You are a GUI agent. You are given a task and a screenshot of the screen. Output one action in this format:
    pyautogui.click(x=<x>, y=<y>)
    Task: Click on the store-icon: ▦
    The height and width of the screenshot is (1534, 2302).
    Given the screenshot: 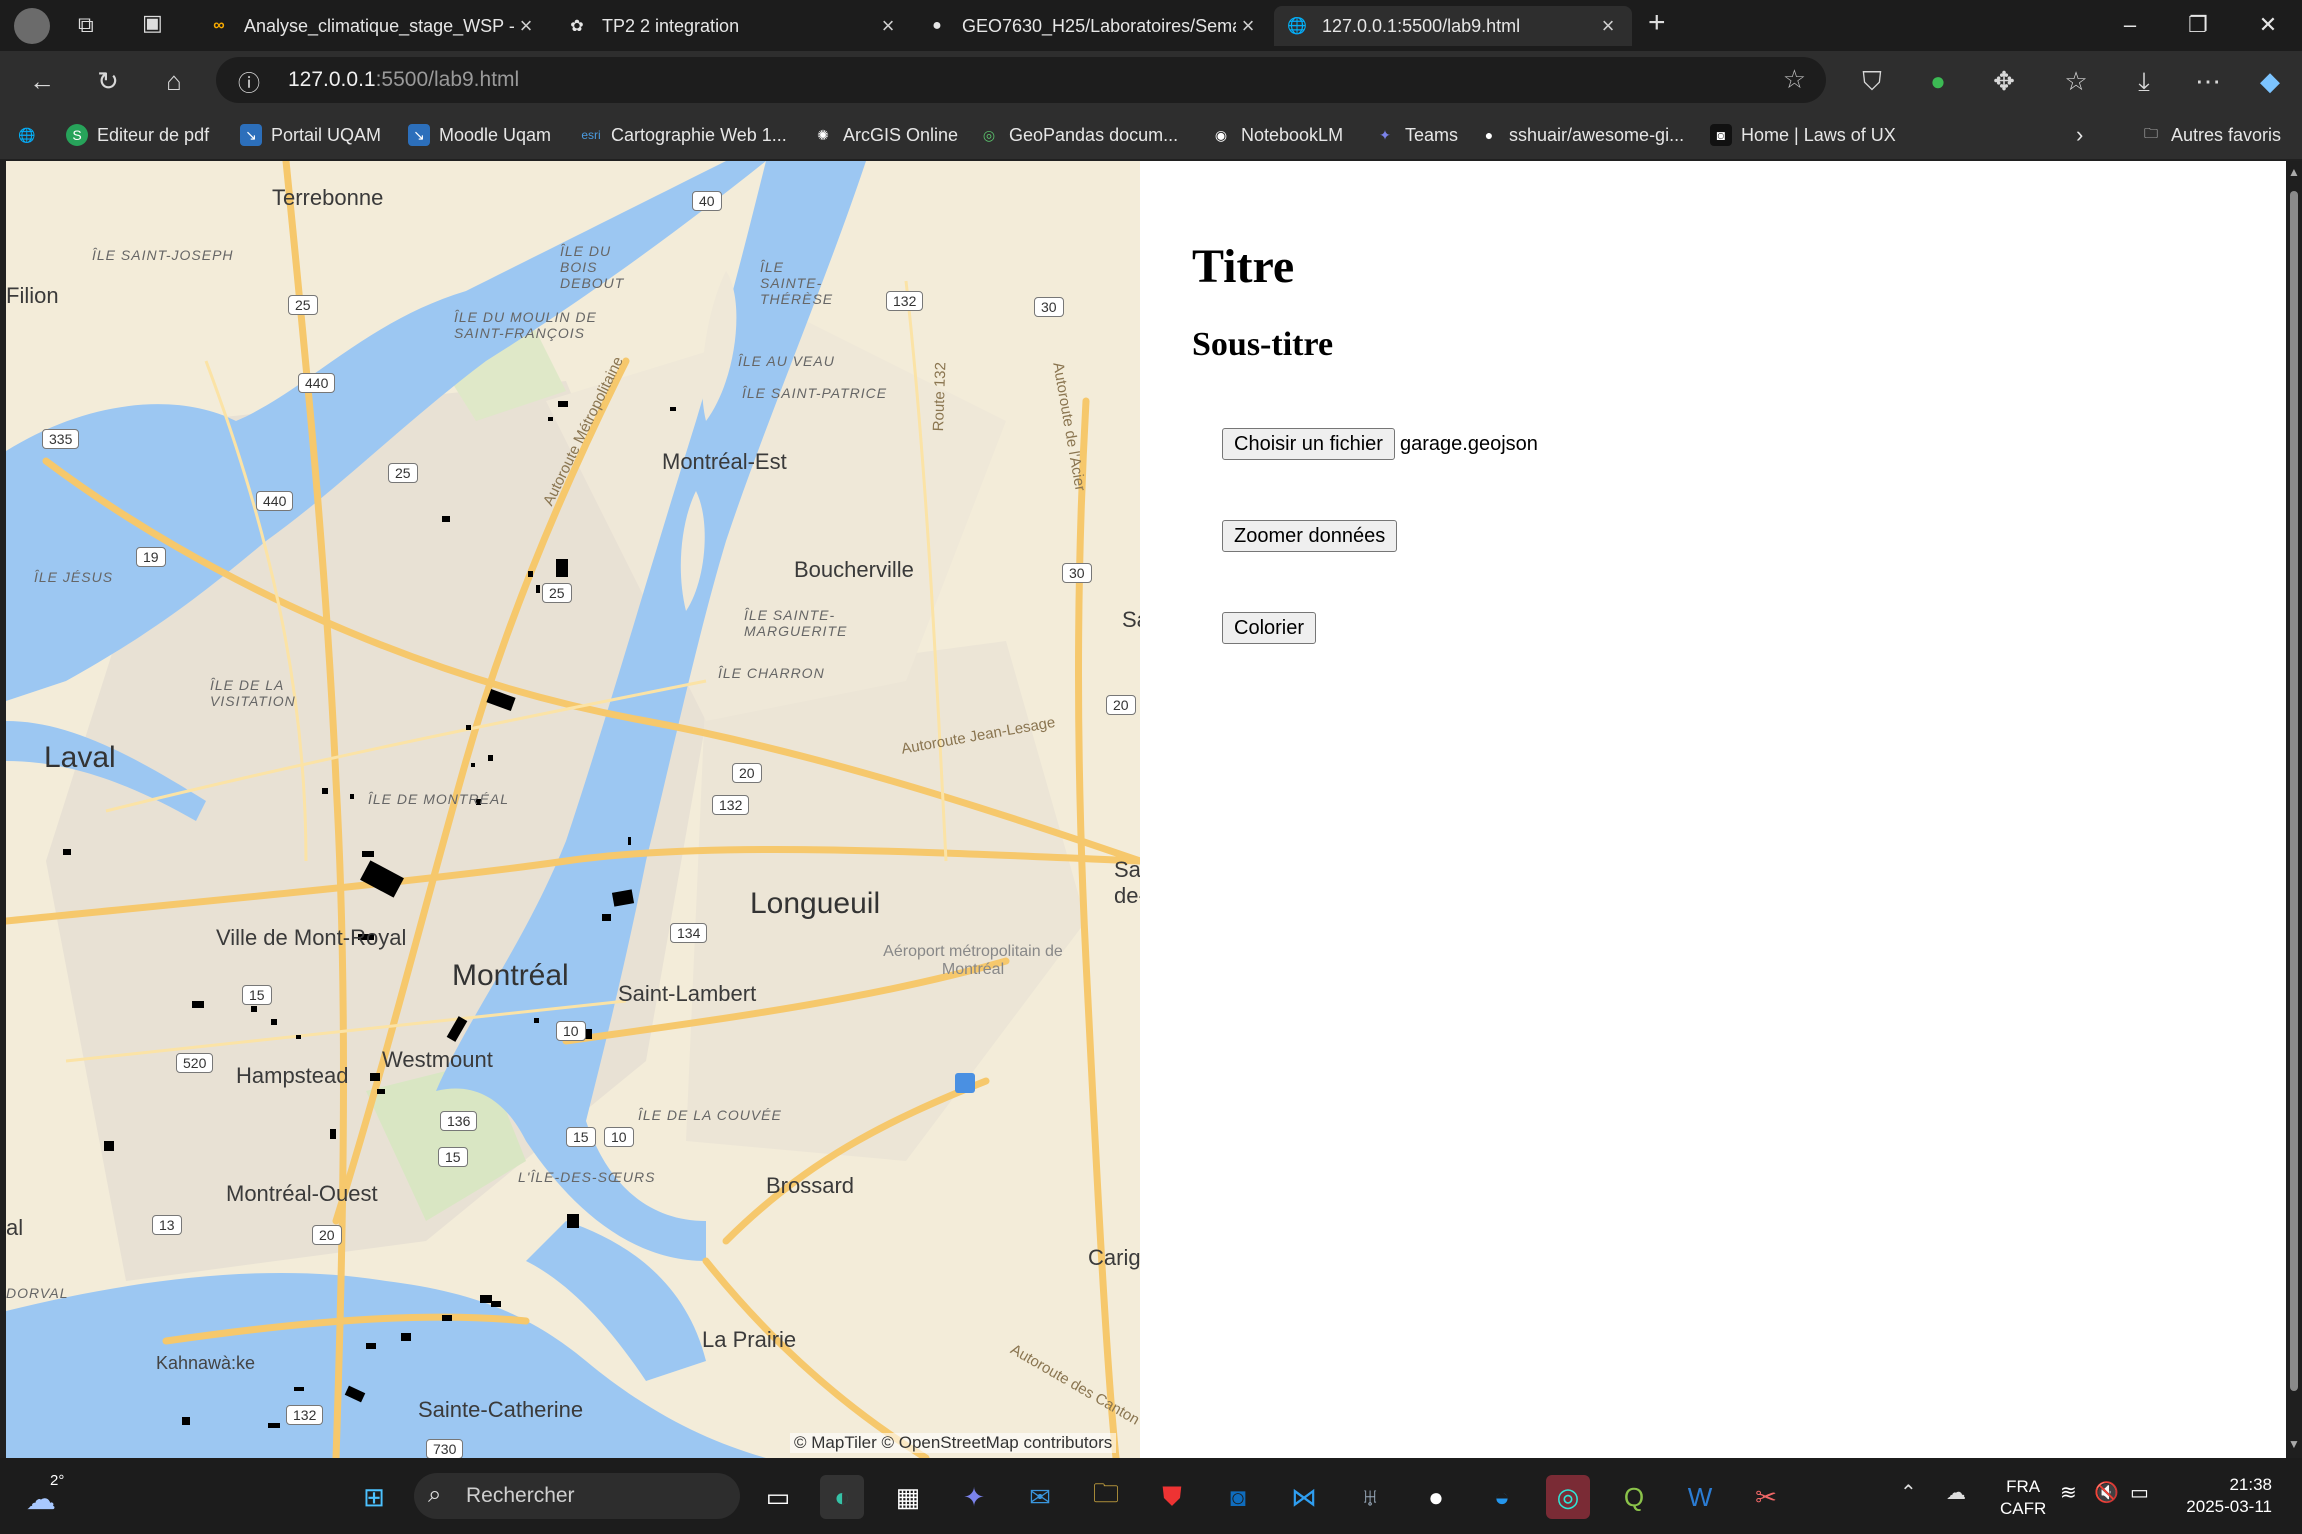 What is the action you would take?
    pyautogui.click(x=908, y=1497)
    